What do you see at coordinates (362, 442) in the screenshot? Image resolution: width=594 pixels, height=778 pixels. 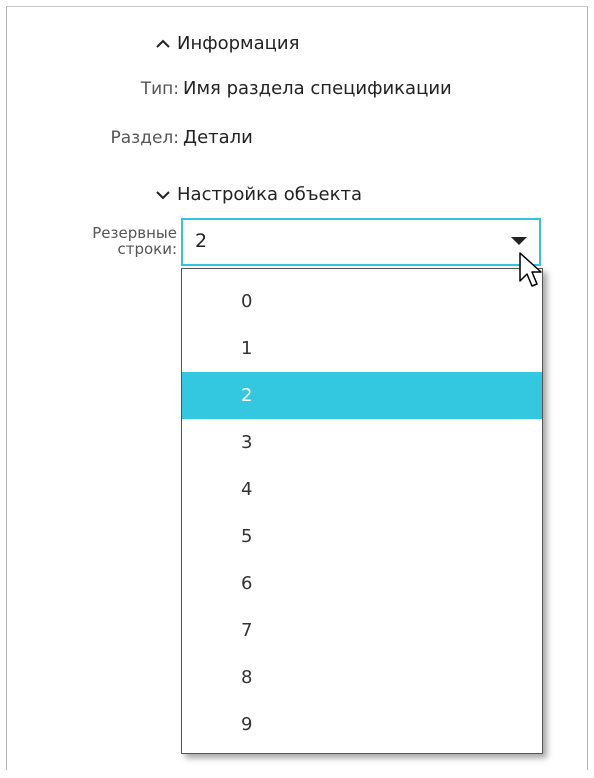 I see `dropdown-option-3: 3` at bounding box center [362, 442].